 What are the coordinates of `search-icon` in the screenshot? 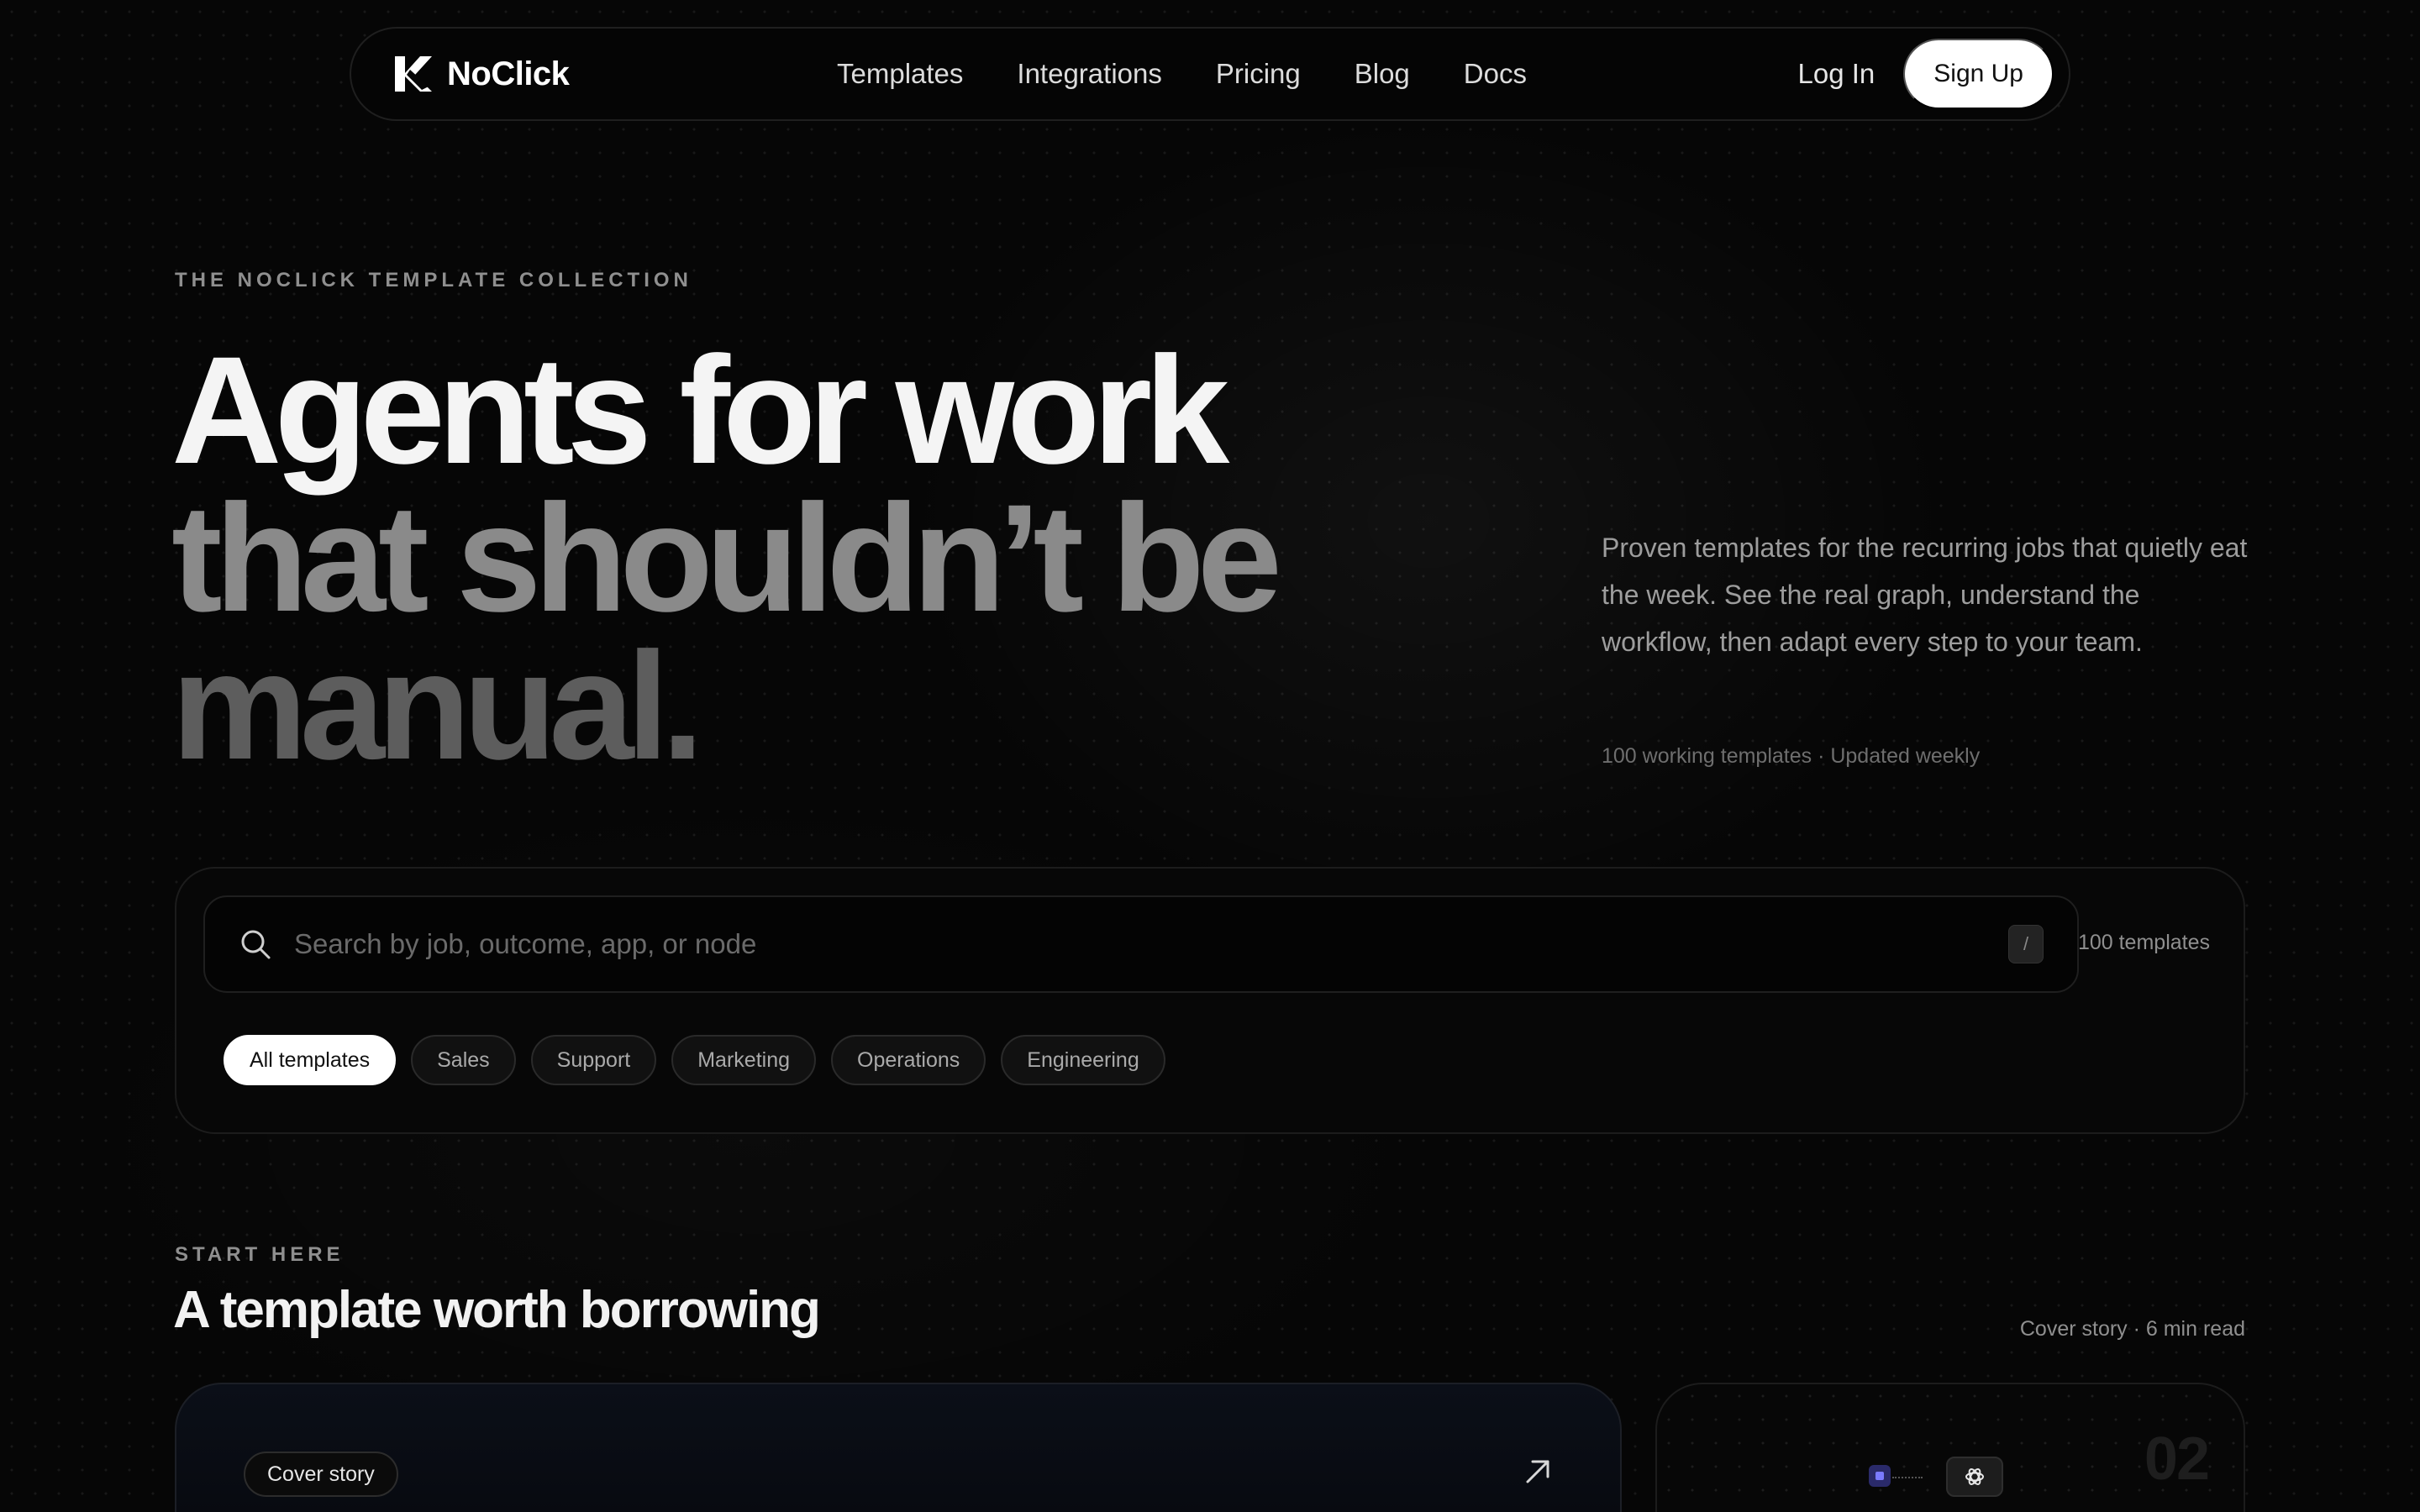 It's located at (256, 944).